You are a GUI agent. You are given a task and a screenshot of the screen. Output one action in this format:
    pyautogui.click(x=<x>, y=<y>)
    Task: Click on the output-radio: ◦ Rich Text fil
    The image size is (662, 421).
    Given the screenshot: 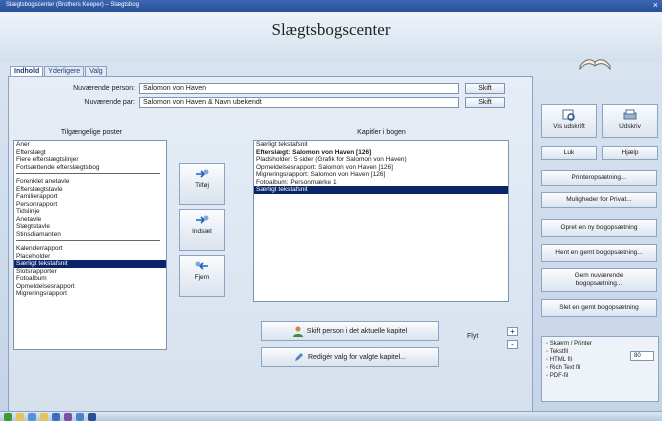 What is the action you would take?
    pyautogui.click(x=600, y=368)
    